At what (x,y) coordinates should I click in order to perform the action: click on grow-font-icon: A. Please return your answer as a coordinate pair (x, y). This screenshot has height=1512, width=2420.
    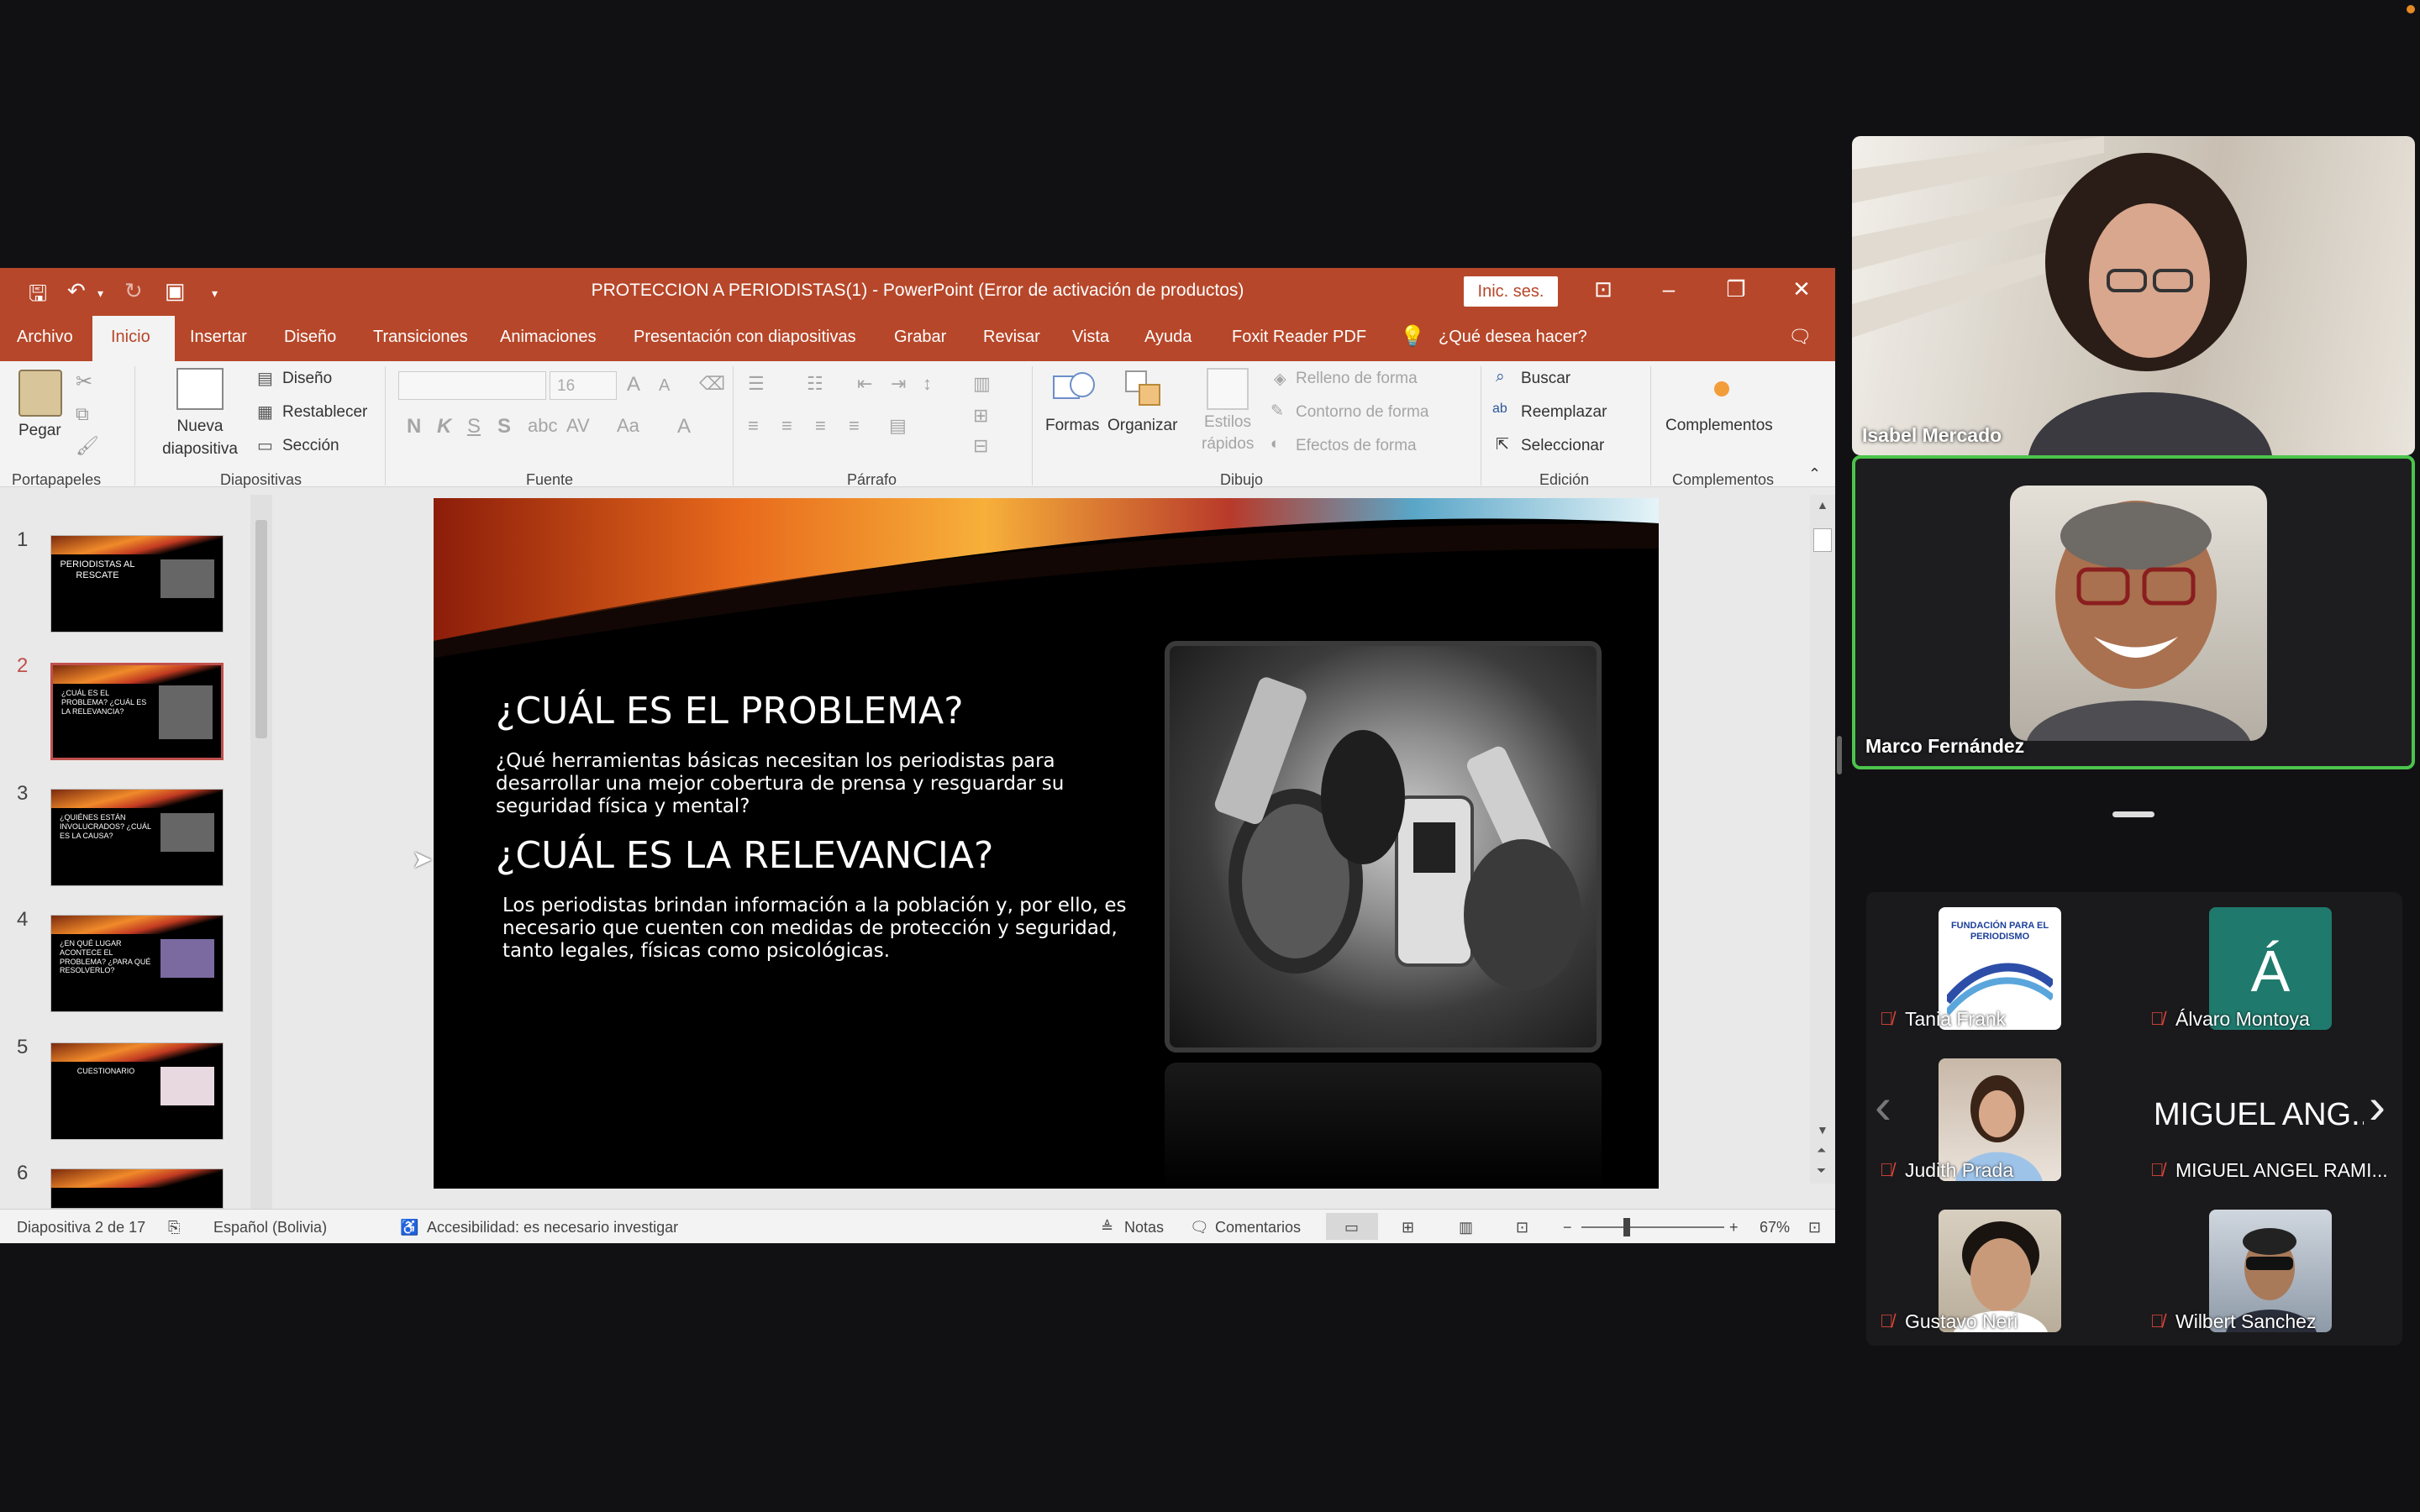
    Looking at the image, I should click on (633, 384).